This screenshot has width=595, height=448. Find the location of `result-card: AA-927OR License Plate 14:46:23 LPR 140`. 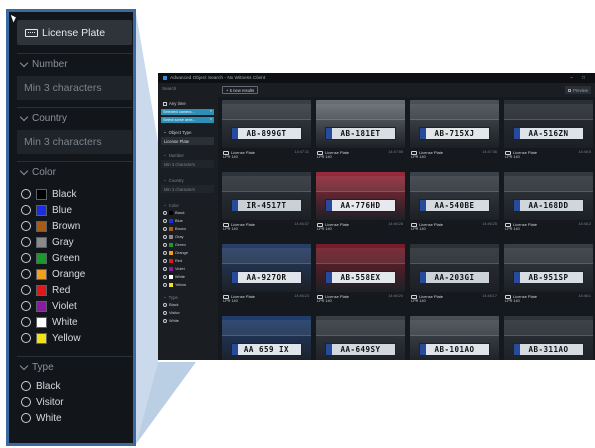

result-card: AA-927OR License Plate 14:46:23 LPR 140 is located at coordinates (266, 274).